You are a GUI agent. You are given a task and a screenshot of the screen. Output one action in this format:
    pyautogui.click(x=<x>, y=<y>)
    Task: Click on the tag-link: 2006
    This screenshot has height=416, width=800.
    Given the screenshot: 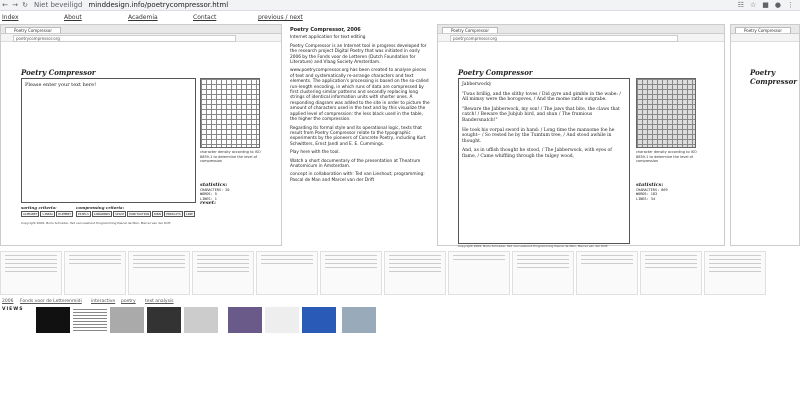 What is the action you would take?
    pyautogui.click(x=7, y=301)
    